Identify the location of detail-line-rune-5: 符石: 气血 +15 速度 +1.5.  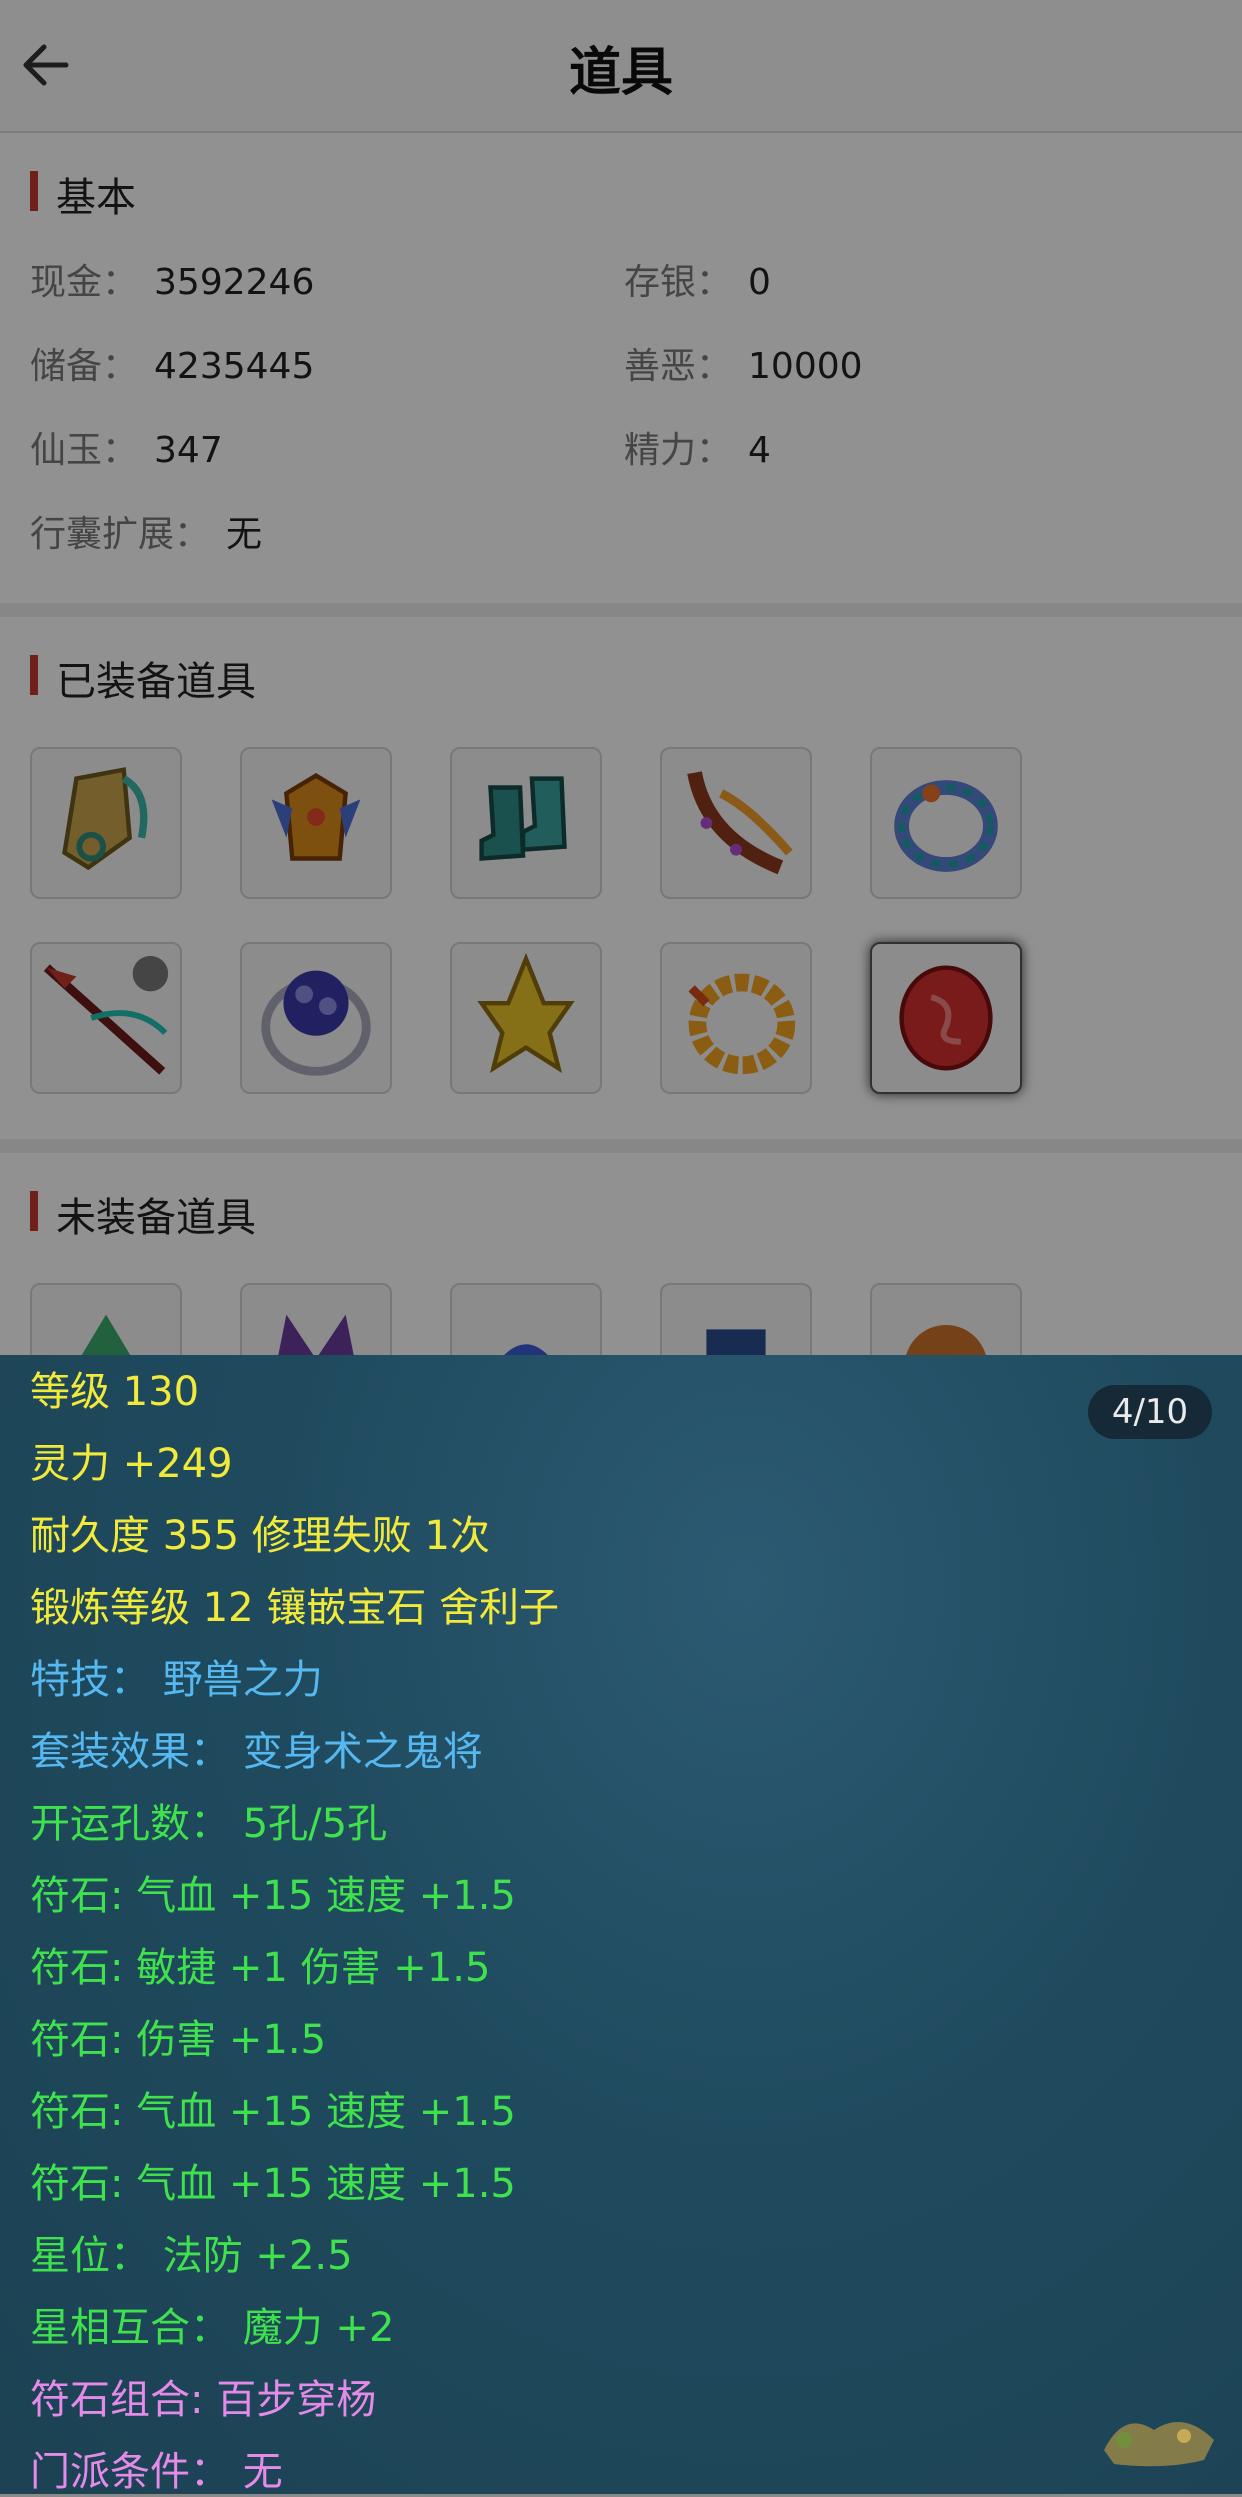
(273, 2184).